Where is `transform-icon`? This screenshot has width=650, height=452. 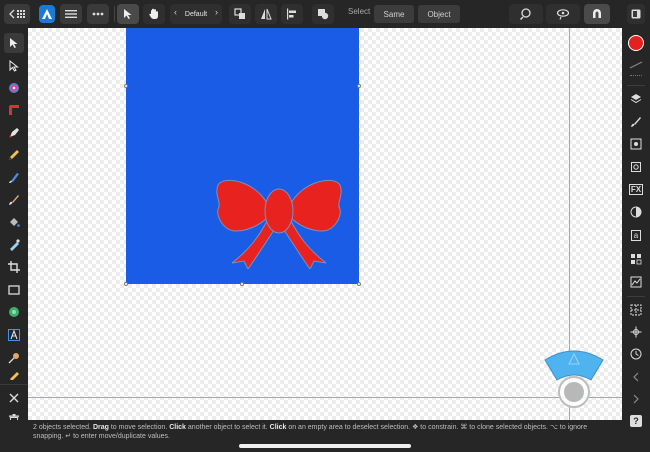
transform-icon is located at coordinates (636, 144).